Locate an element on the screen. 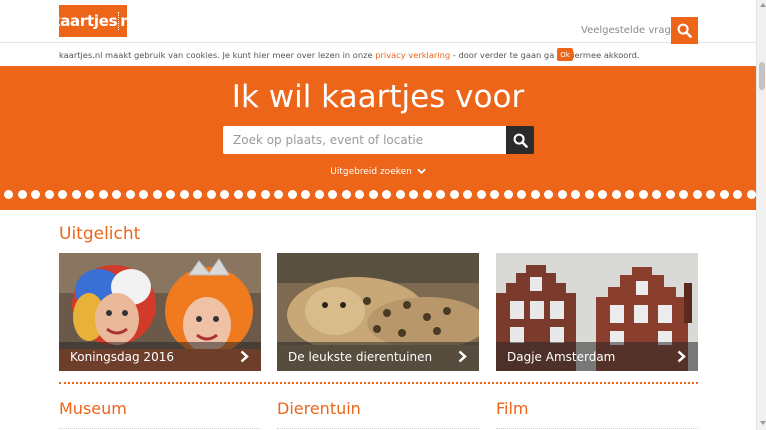 This screenshot has height=430, width=766. featured-card-koningsdag: Koningsdag 2016 is located at coordinates (160, 312).